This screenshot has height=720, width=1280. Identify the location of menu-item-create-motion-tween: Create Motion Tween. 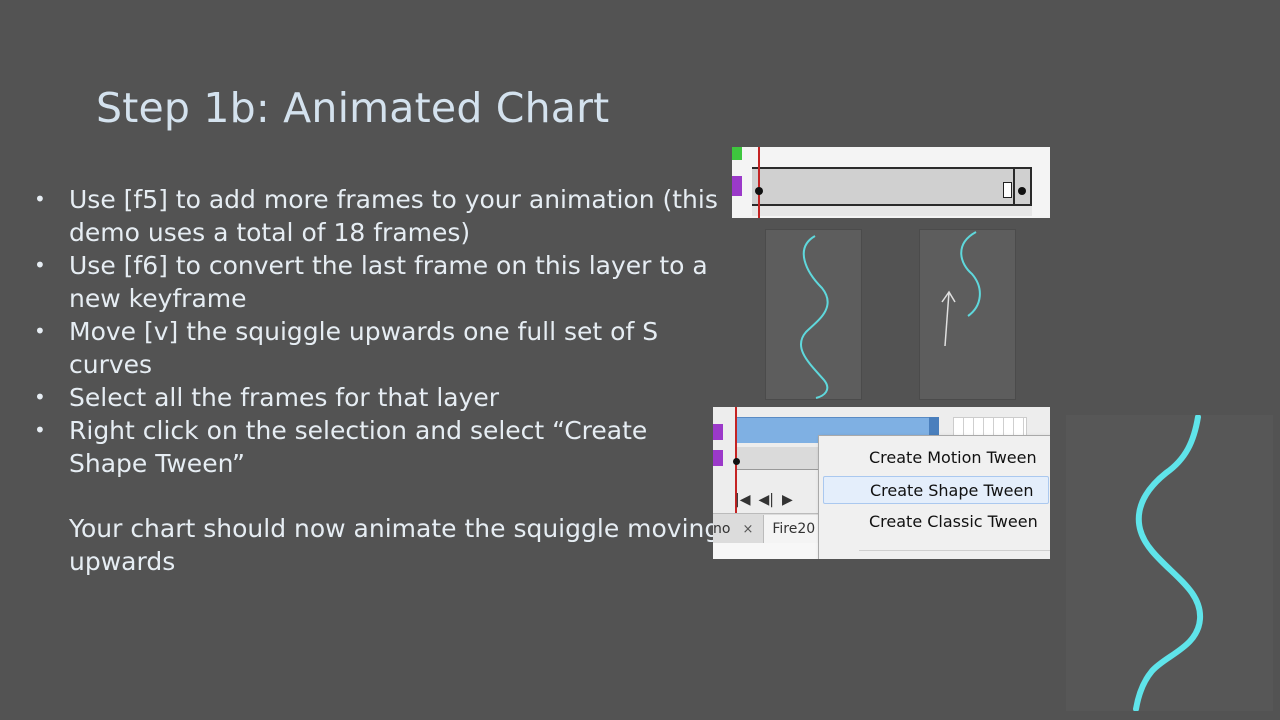
(936, 458).